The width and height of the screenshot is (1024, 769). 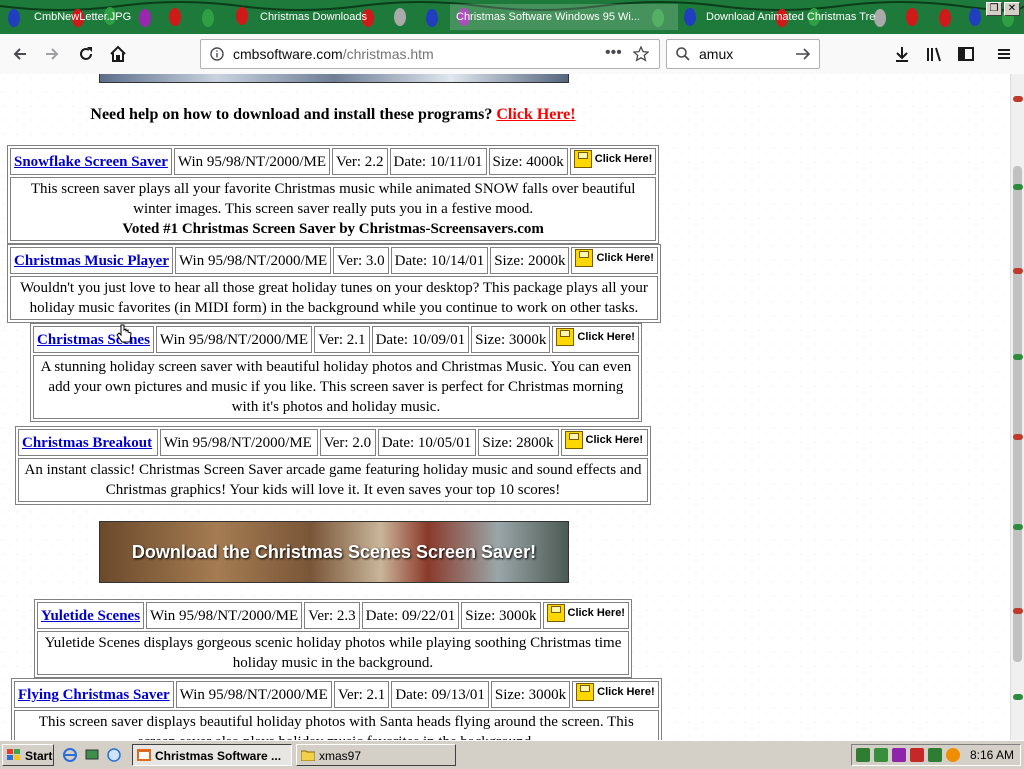 I want to click on program-title-link: Christmas Breakout, so click(x=87, y=443).